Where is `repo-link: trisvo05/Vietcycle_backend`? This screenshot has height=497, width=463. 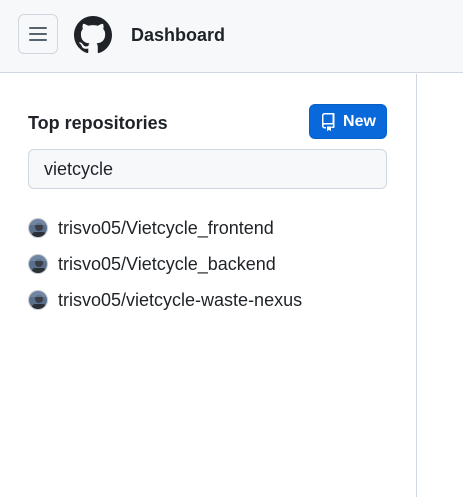
repo-link: trisvo05/Vietcycle_backend is located at coordinates (167, 264).